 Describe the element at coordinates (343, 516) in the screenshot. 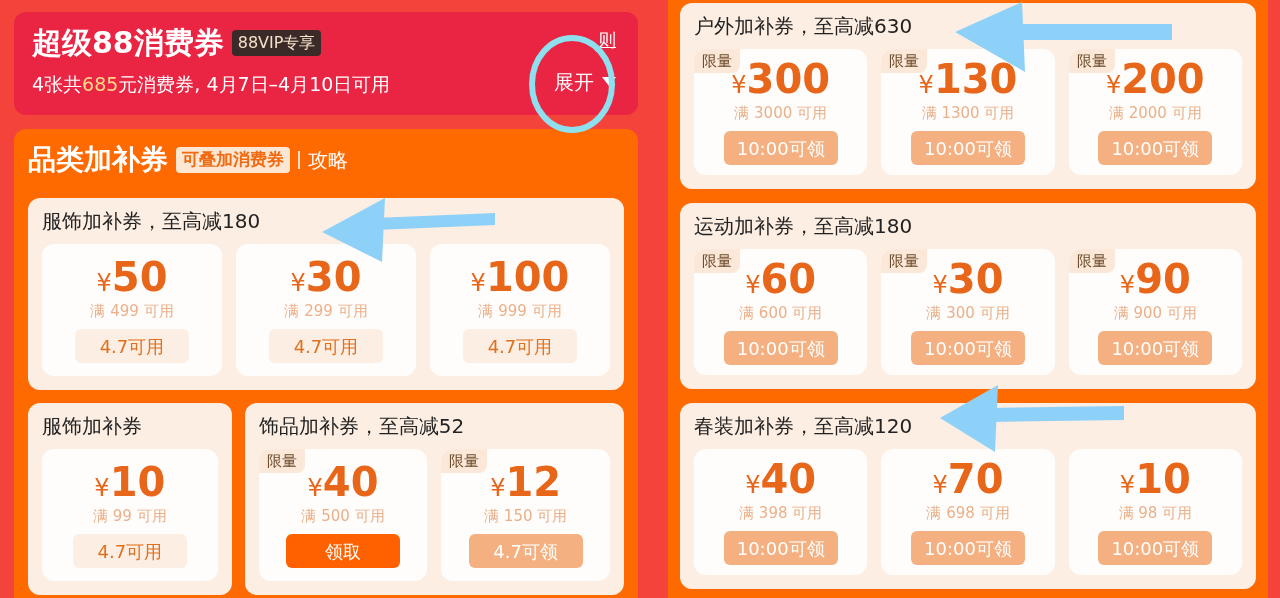

I see `coupon-condition: 满 500 可用` at that location.